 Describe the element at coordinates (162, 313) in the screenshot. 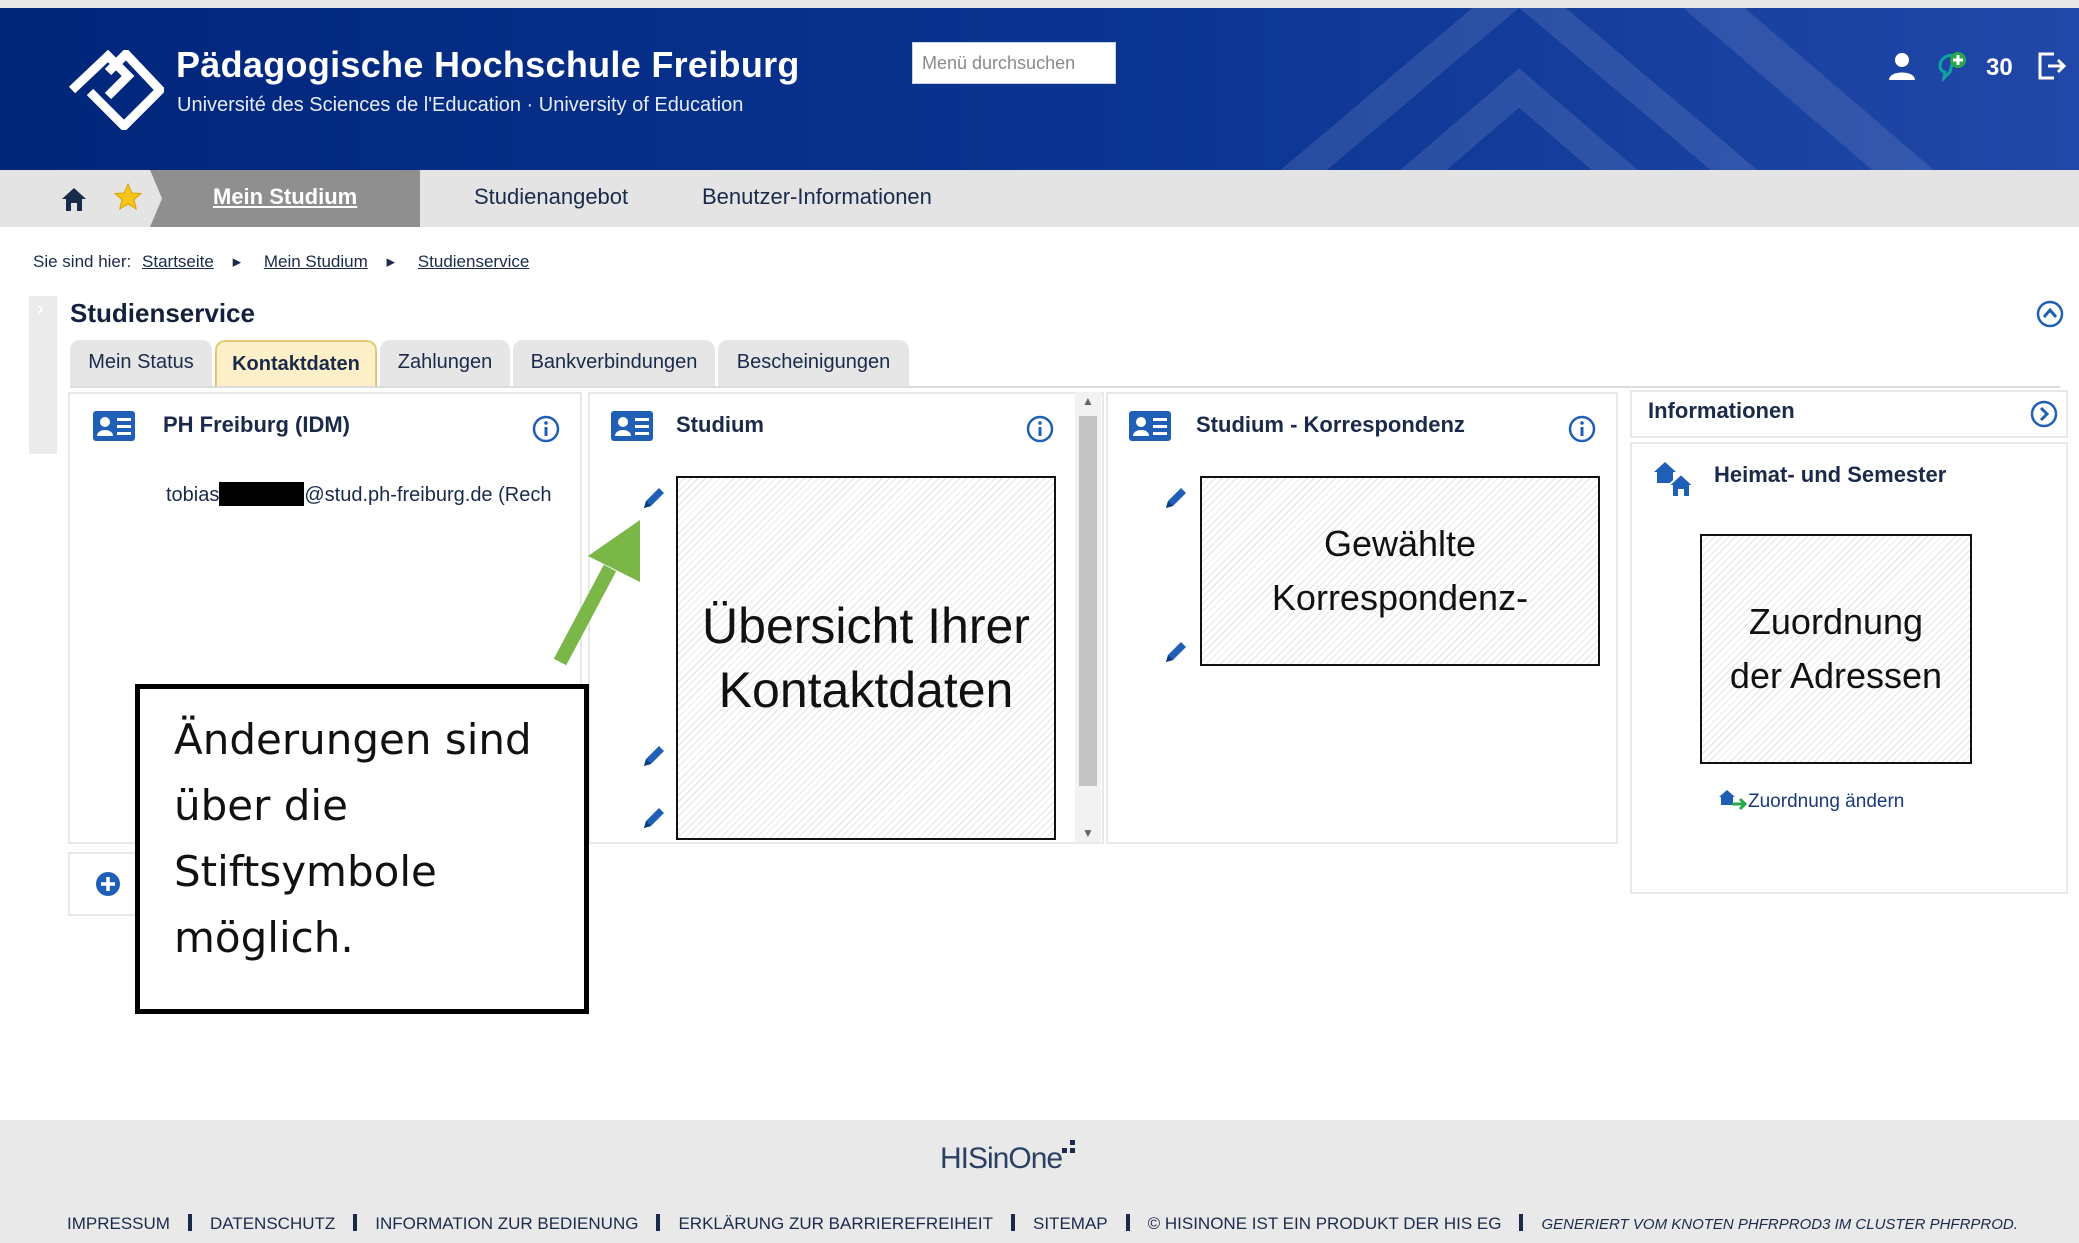

I see `page-title: Studienservice` at that location.